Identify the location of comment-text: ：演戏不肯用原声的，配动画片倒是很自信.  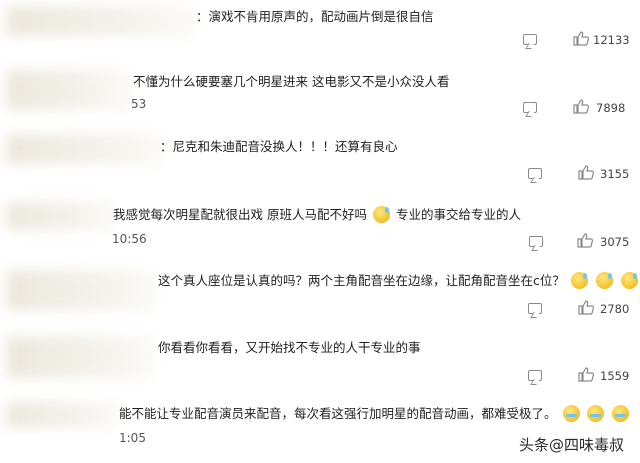
(315, 16).